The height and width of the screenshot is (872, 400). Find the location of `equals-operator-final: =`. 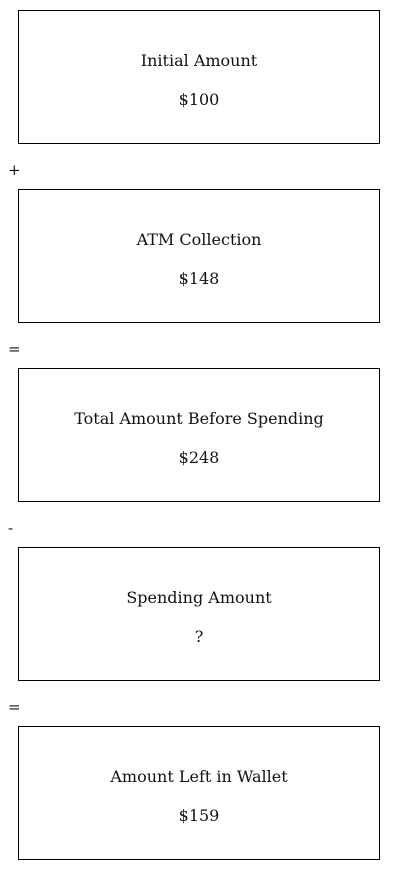

equals-operator-final: = is located at coordinates (14, 707).